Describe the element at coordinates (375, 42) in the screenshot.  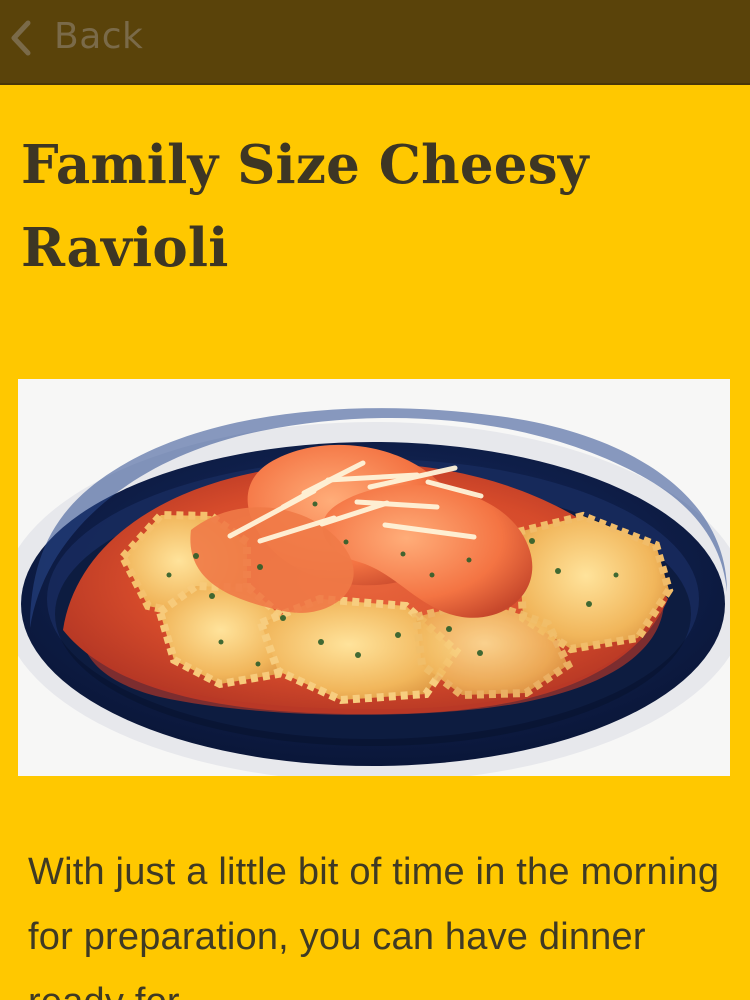
I see `top-navigation-bar: Back` at that location.